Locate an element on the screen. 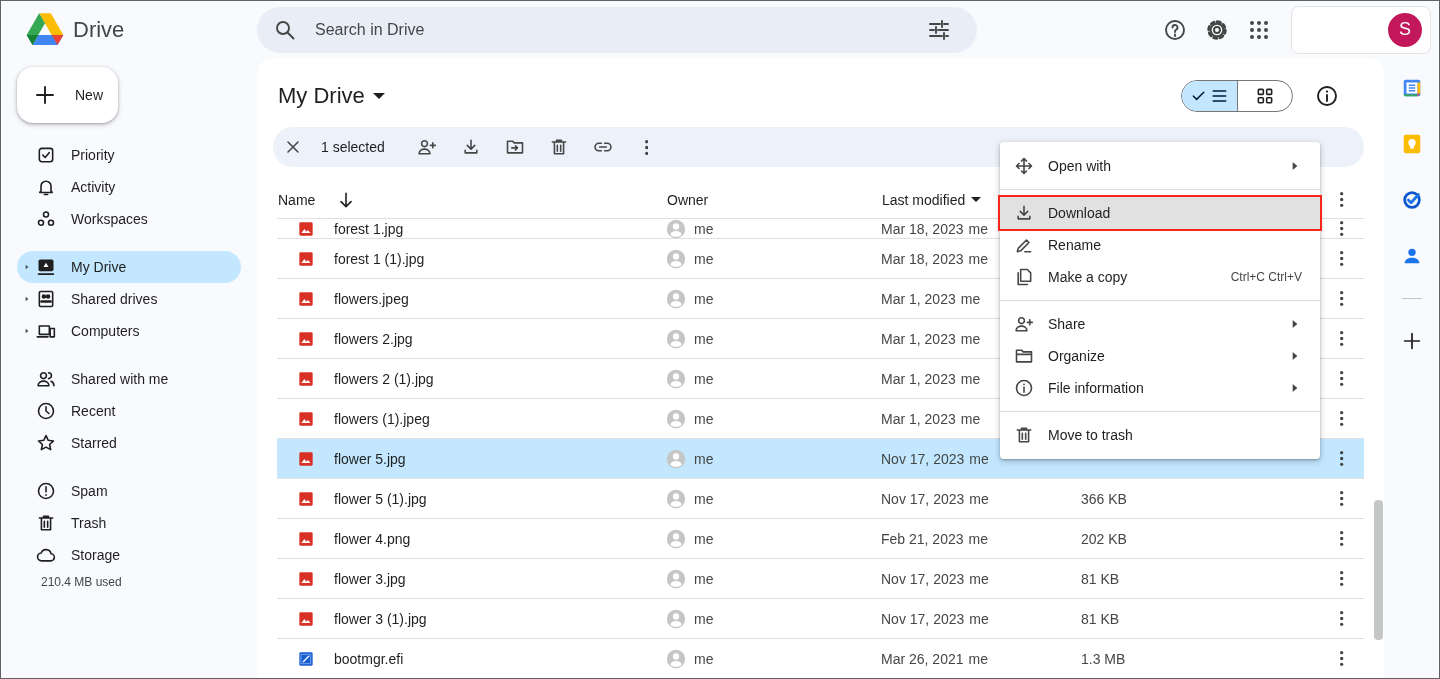 Image resolution: width=1440 pixels, height=679 pixels. sidebar-item: Shared with me is located at coordinates (129, 379).